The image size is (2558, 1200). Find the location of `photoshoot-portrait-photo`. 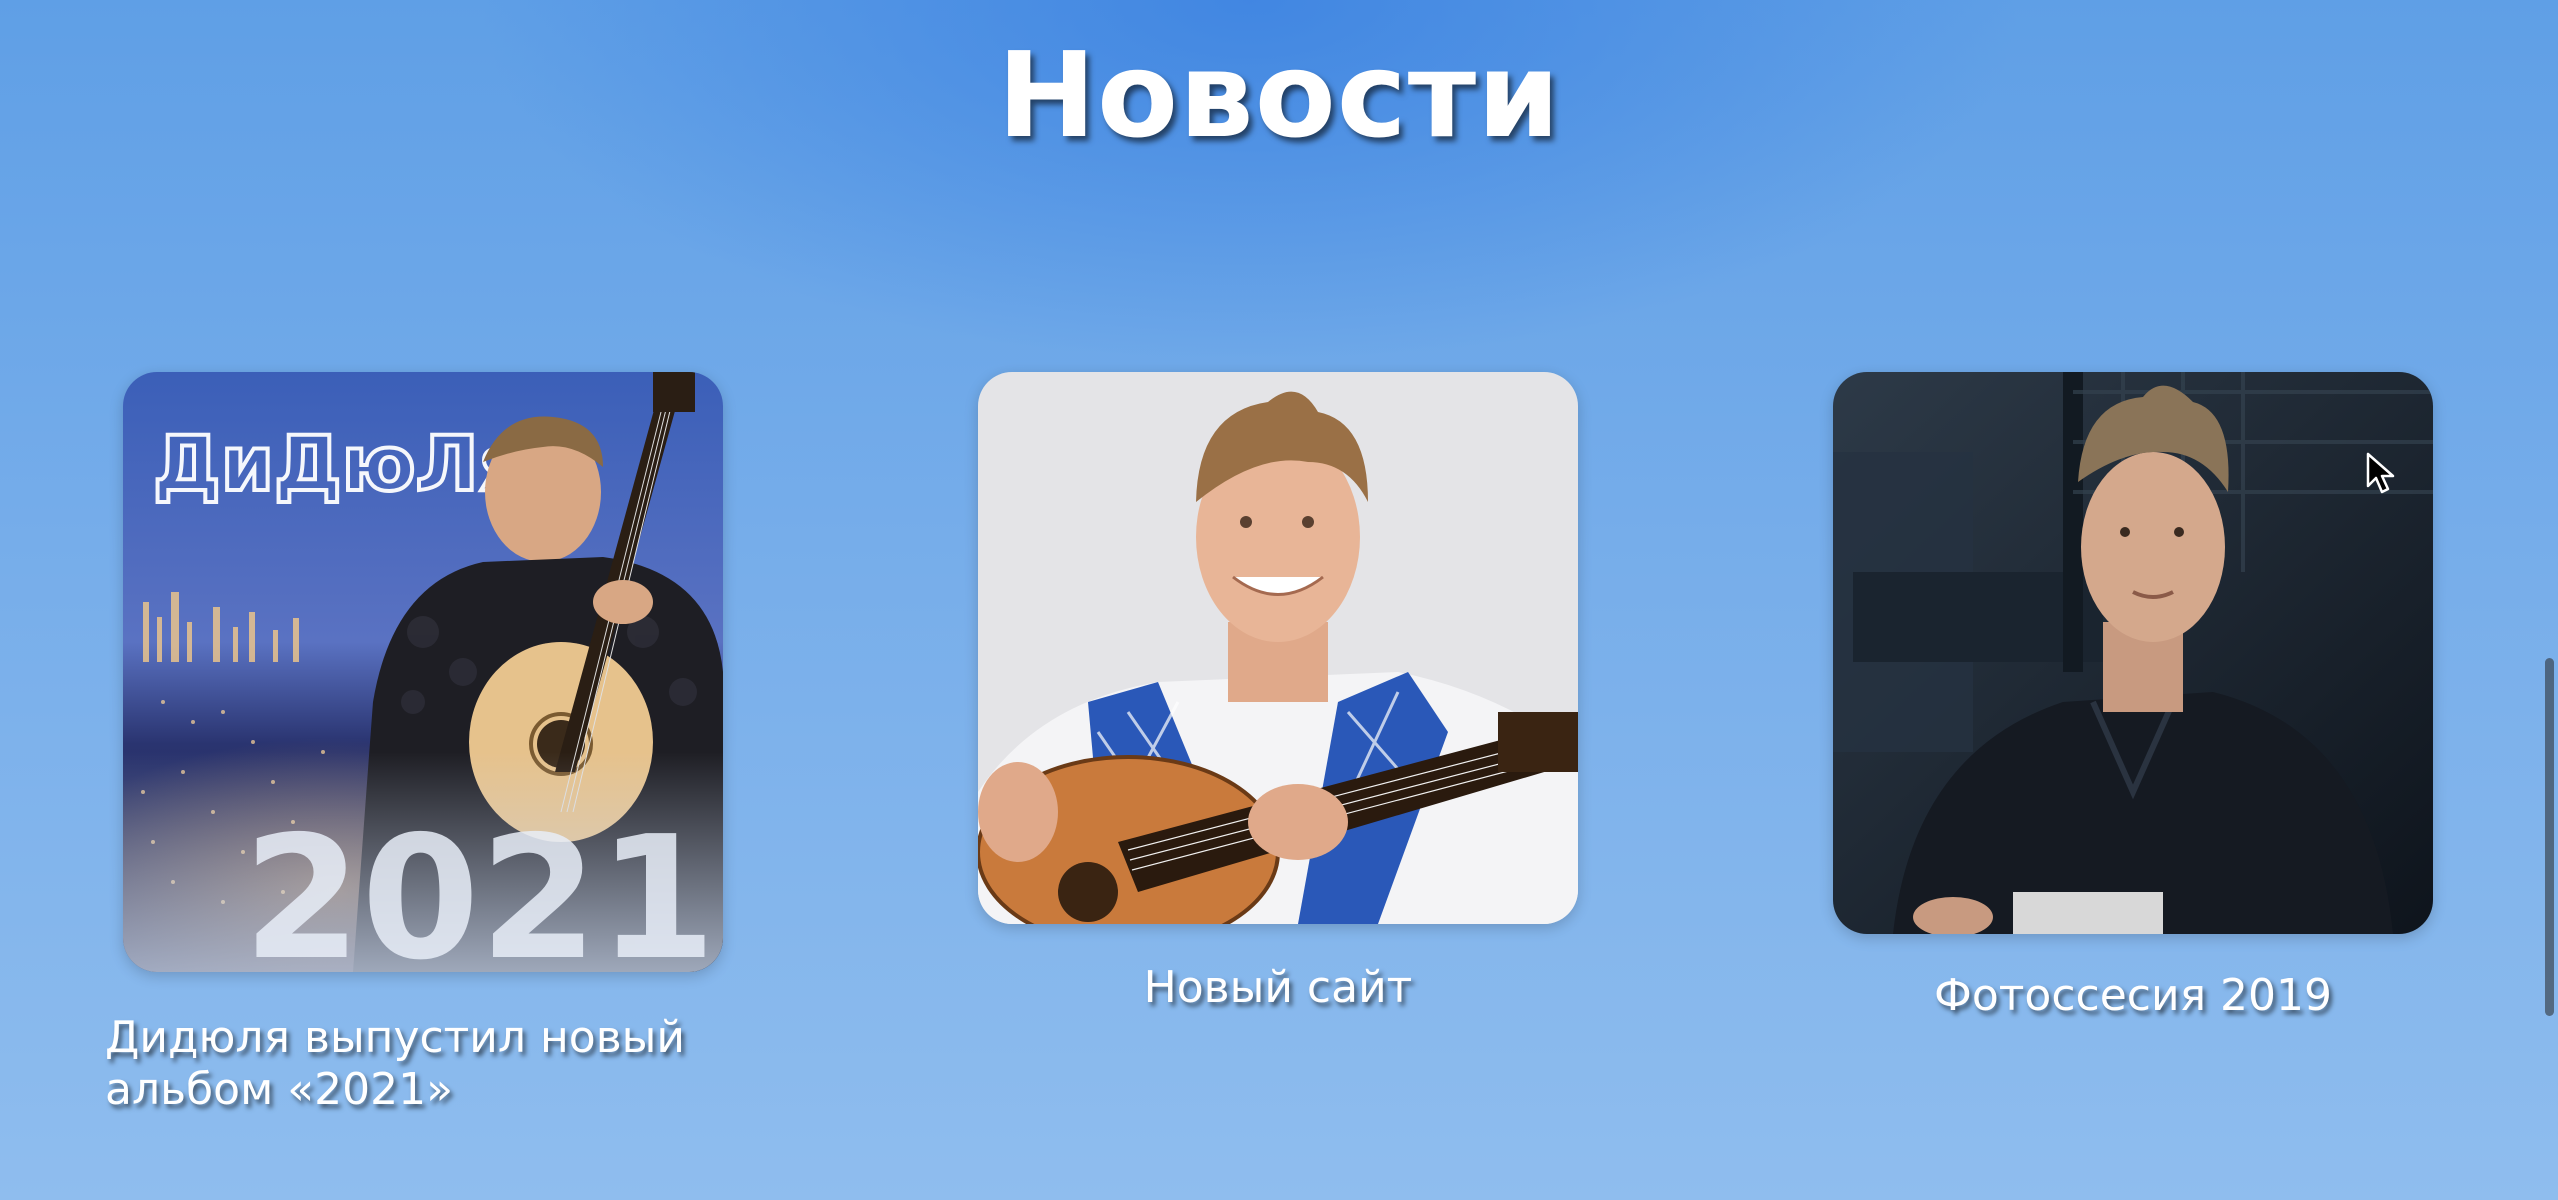

photoshoot-portrait-photo is located at coordinates (2133, 653).